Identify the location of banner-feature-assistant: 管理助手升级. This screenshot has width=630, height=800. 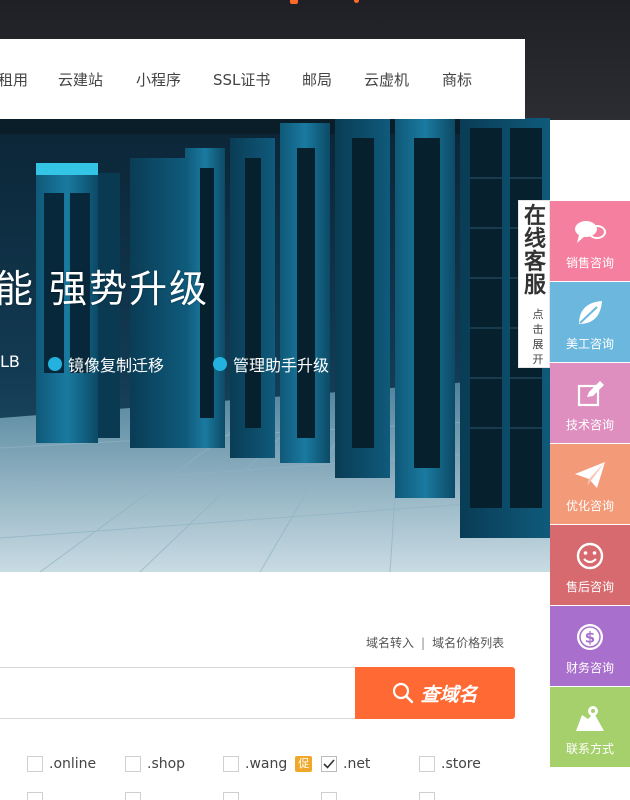
(271, 364).